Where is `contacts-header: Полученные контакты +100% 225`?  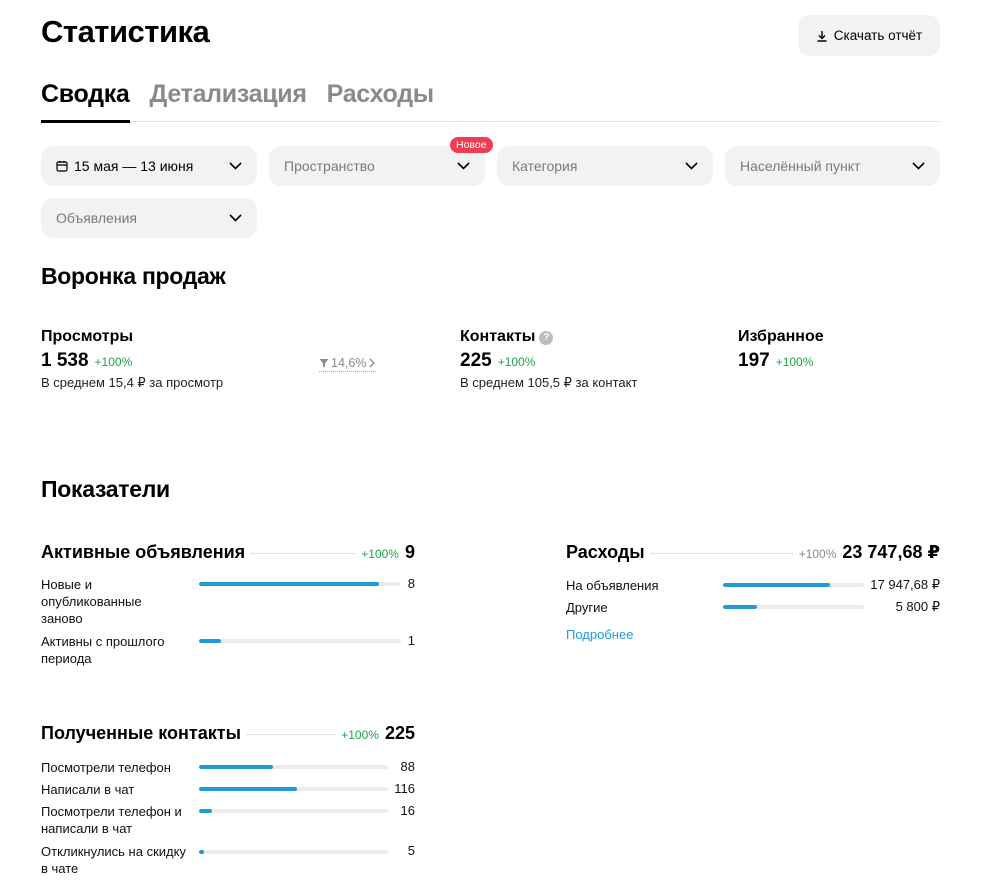 contacts-header: Полученные контакты +100% 225 is located at coordinates (228, 733).